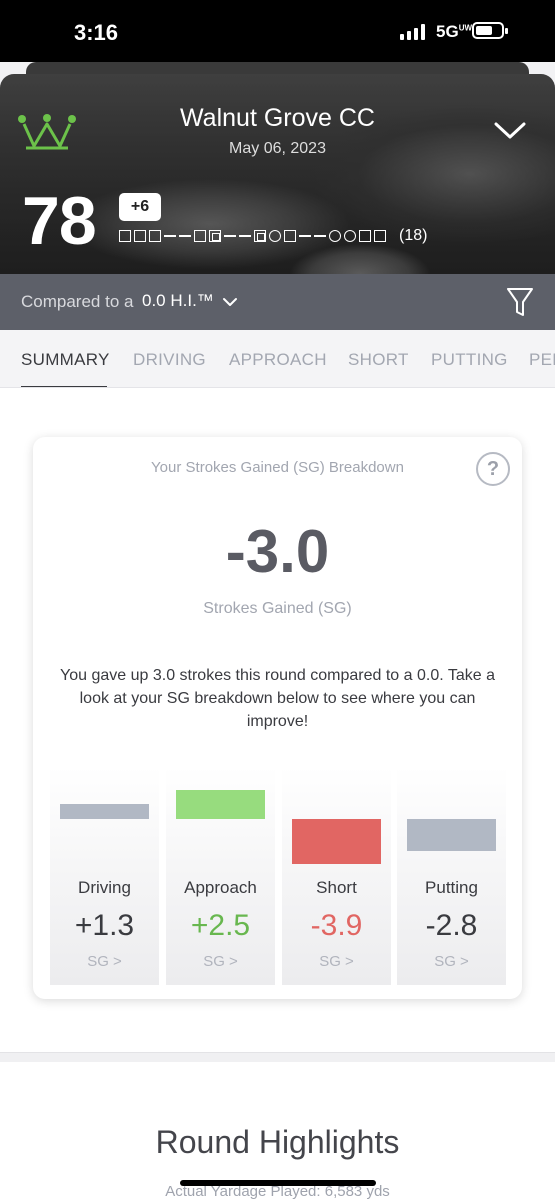  What do you see at coordinates (77, 301) in the screenshot?
I see `compare-label: Compared to a` at bounding box center [77, 301].